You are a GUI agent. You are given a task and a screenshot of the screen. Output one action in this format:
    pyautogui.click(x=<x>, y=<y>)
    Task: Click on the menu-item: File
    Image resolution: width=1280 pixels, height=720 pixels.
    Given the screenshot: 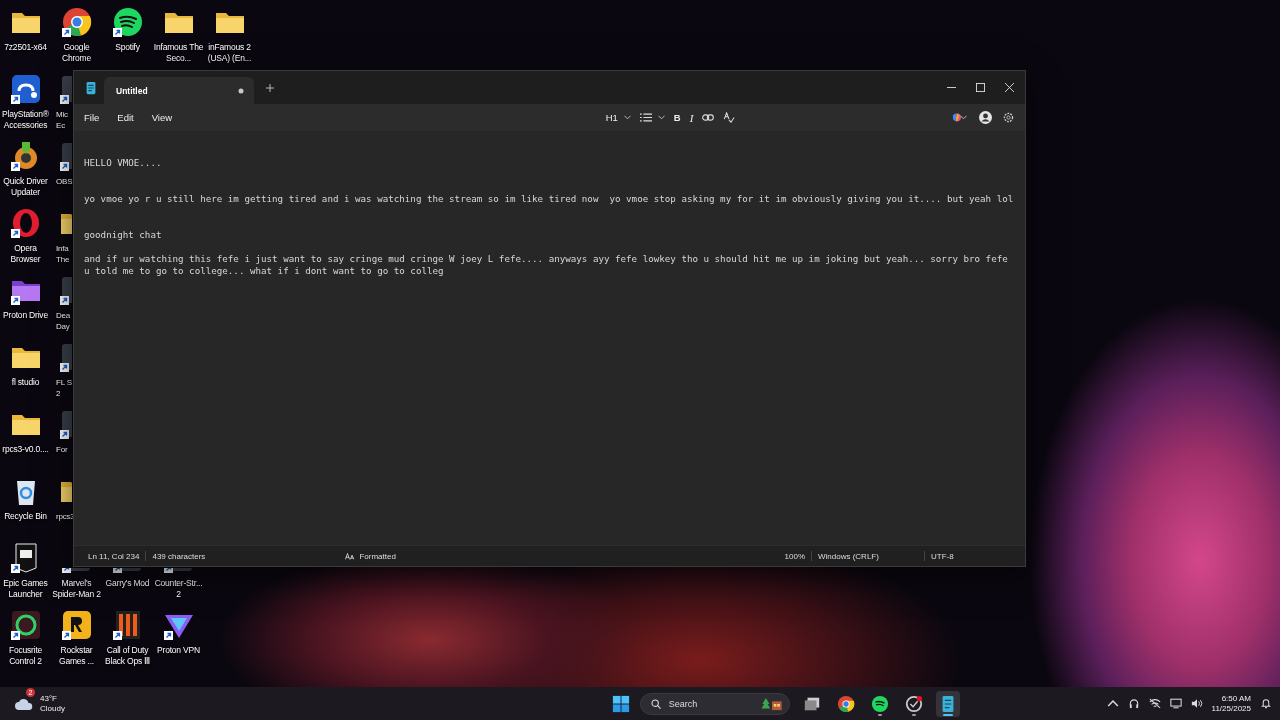 What is the action you would take?
    pyautogui.click(x=92, y=117)
    